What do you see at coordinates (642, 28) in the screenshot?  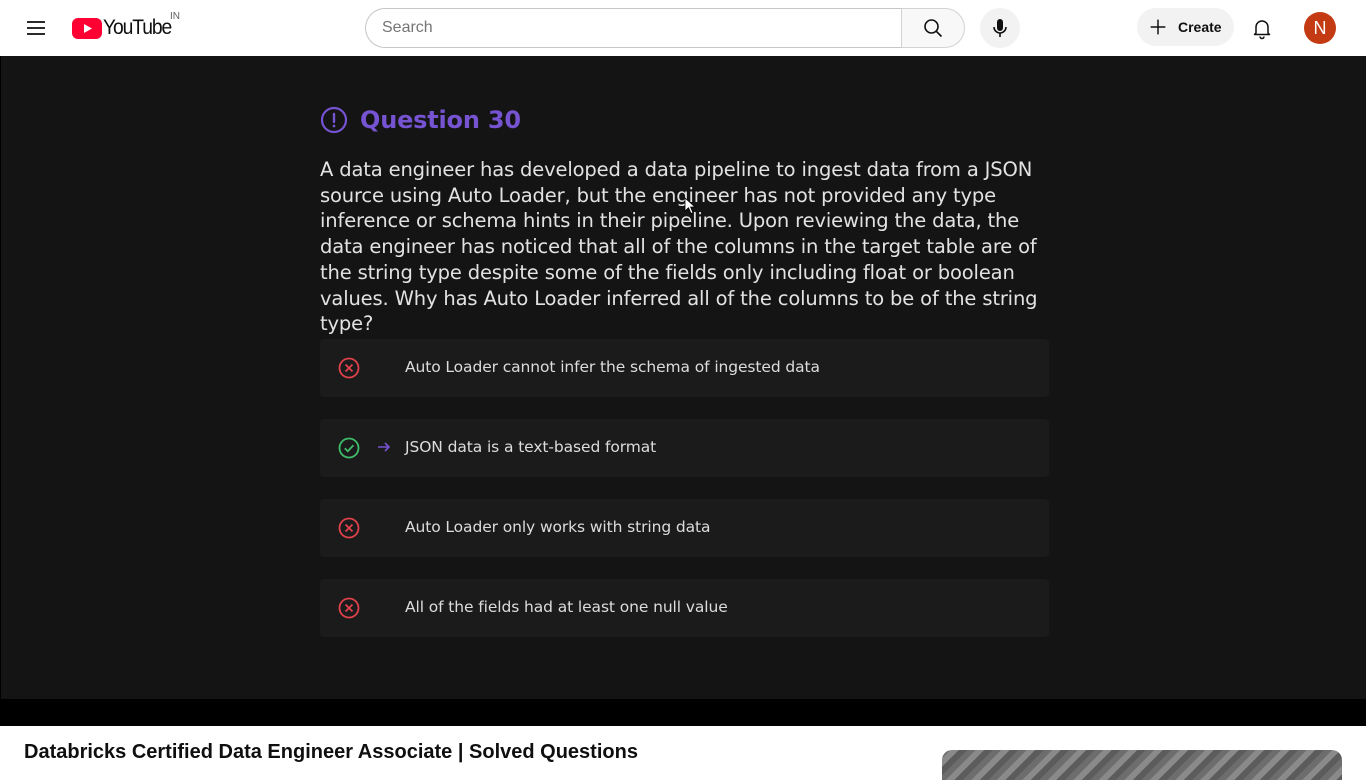 I see `search-input` at bounding box center [642, 28].